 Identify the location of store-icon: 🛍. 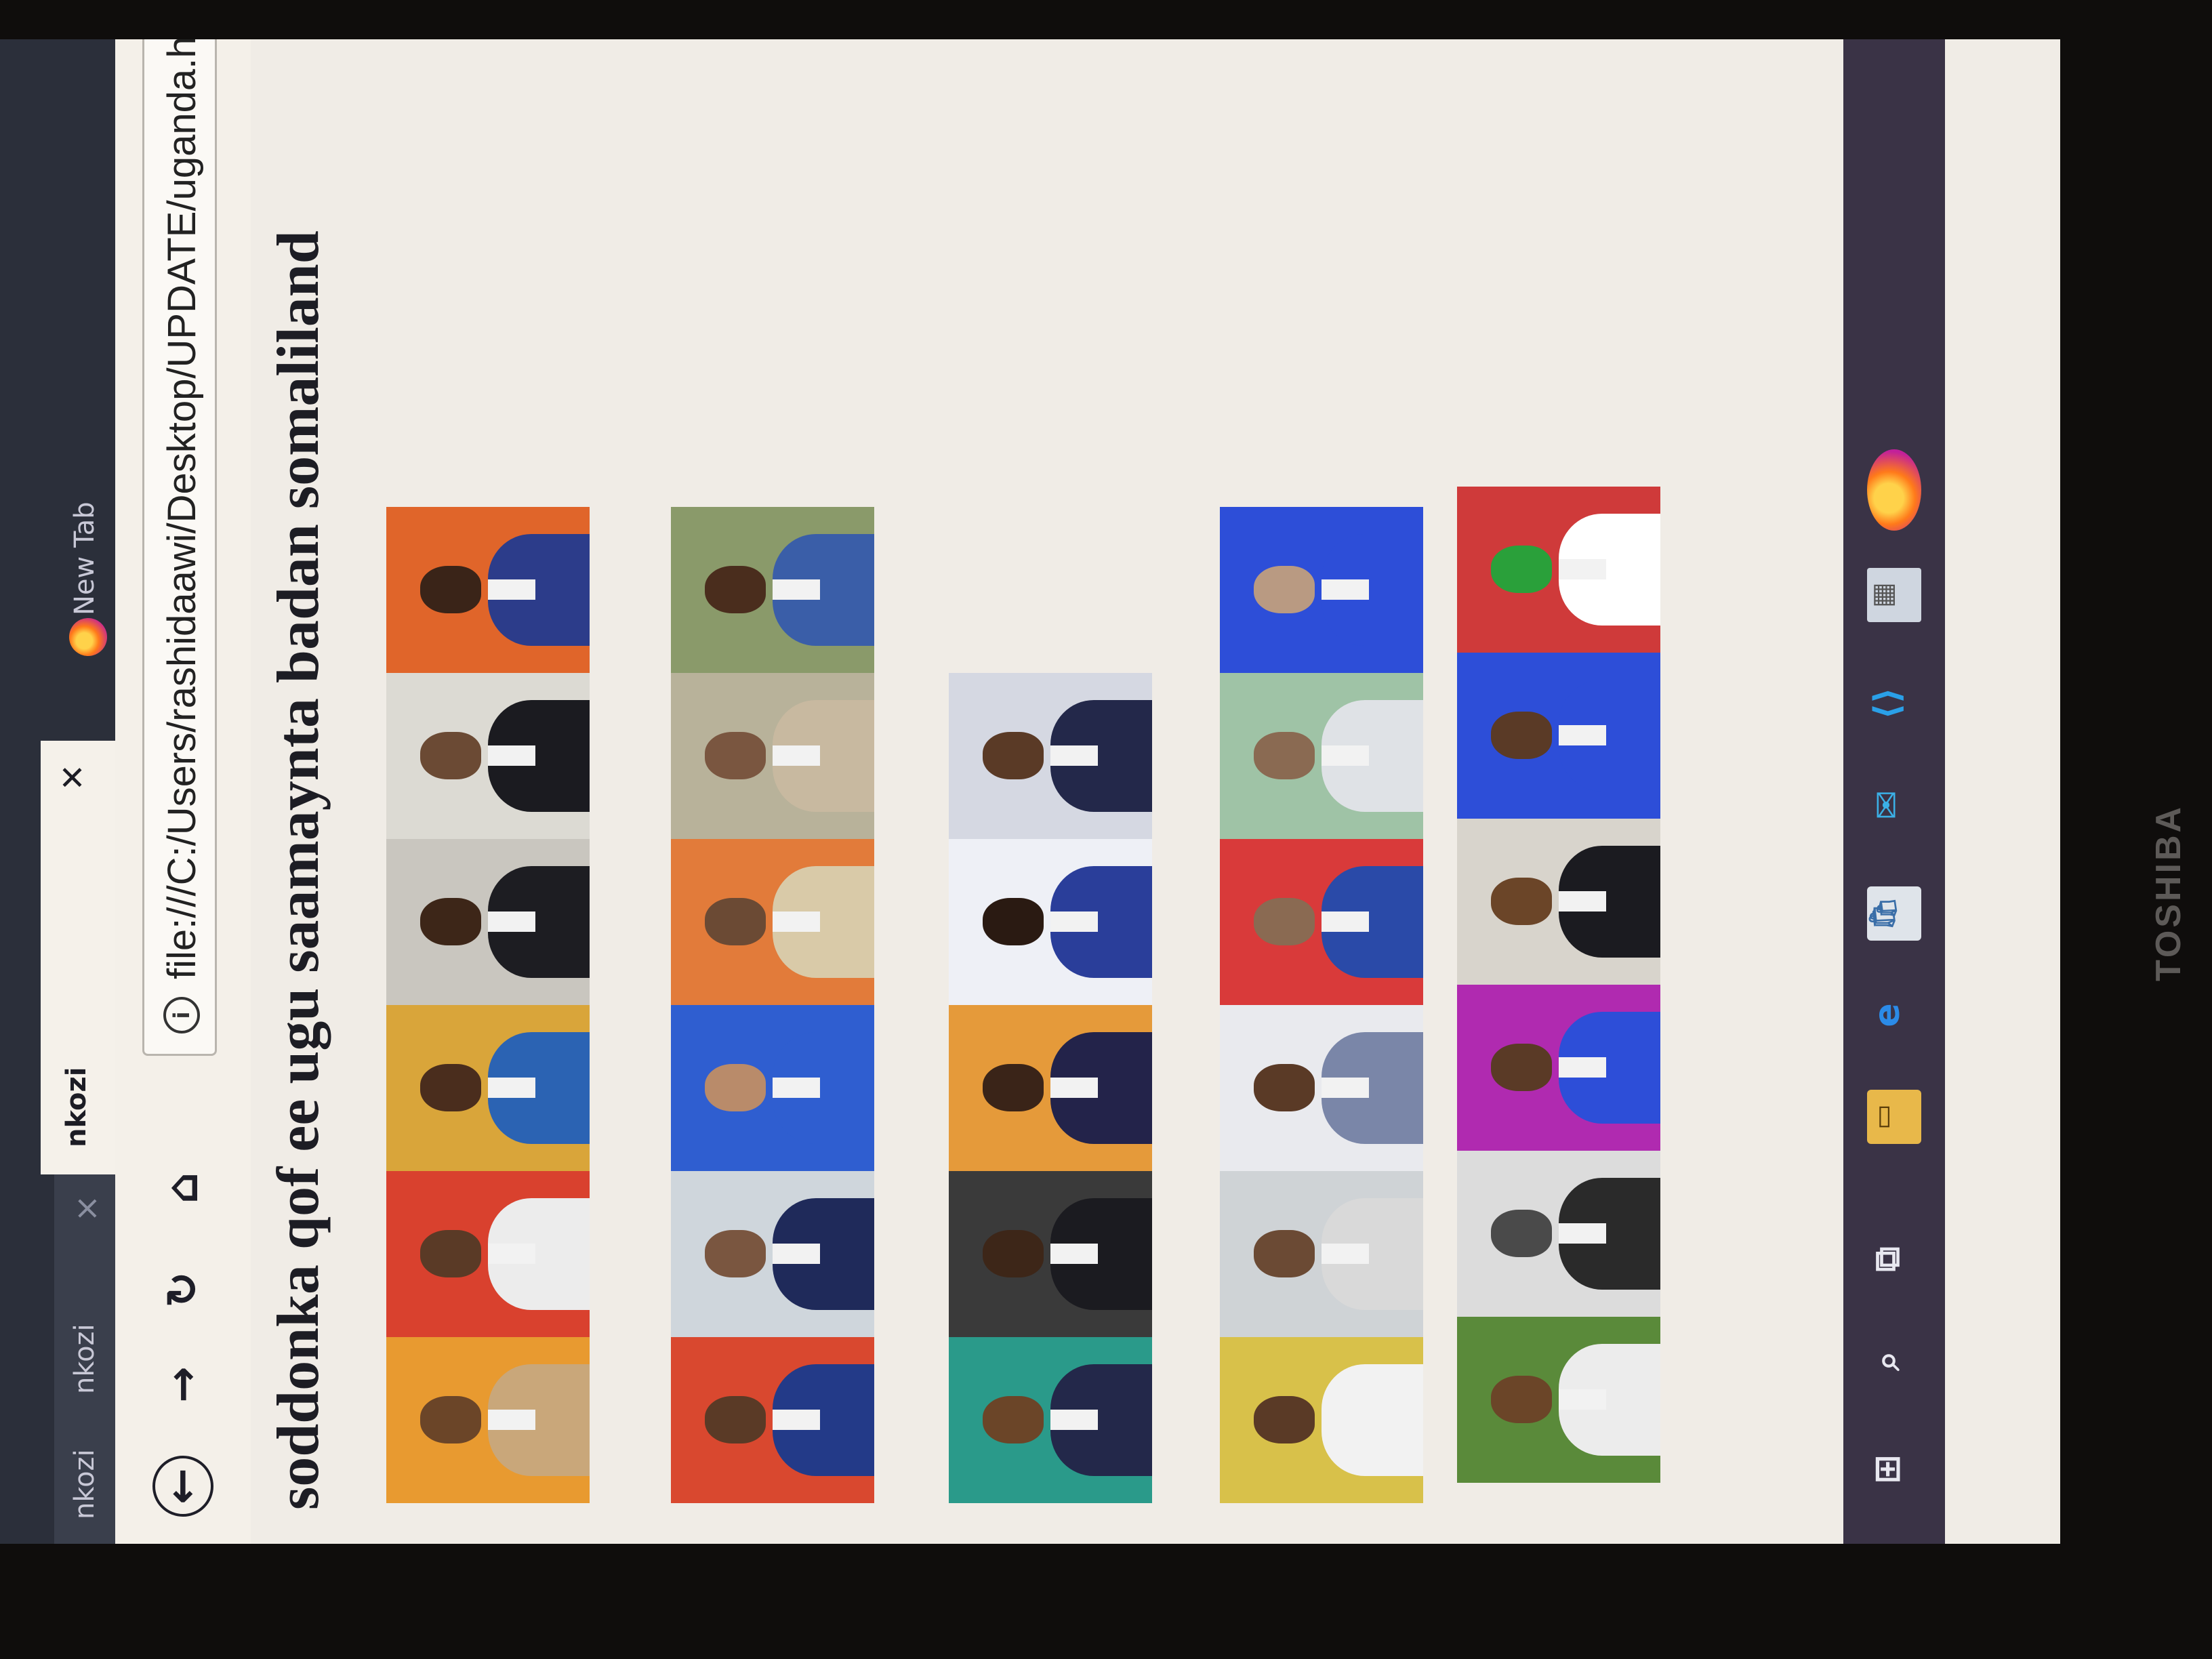
(1894, 914).